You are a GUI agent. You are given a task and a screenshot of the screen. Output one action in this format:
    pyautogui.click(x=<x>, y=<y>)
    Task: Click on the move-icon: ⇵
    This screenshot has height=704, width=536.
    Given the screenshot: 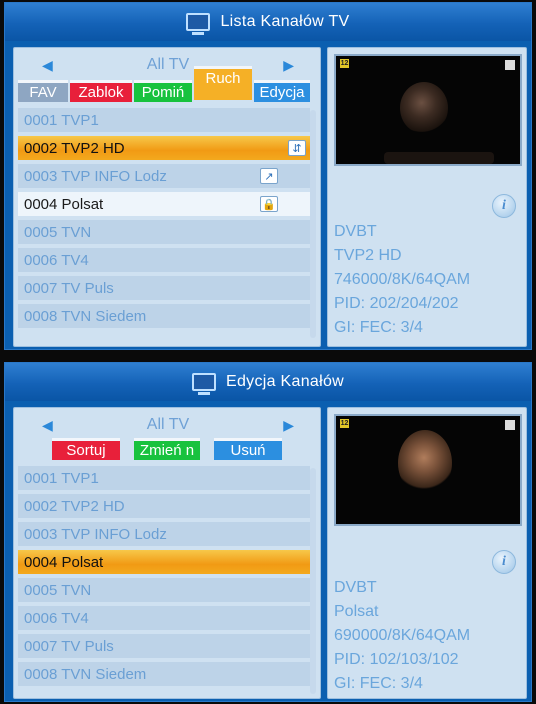 What is the action you would take?
    pyautogui.click(x=297, y=148)
    